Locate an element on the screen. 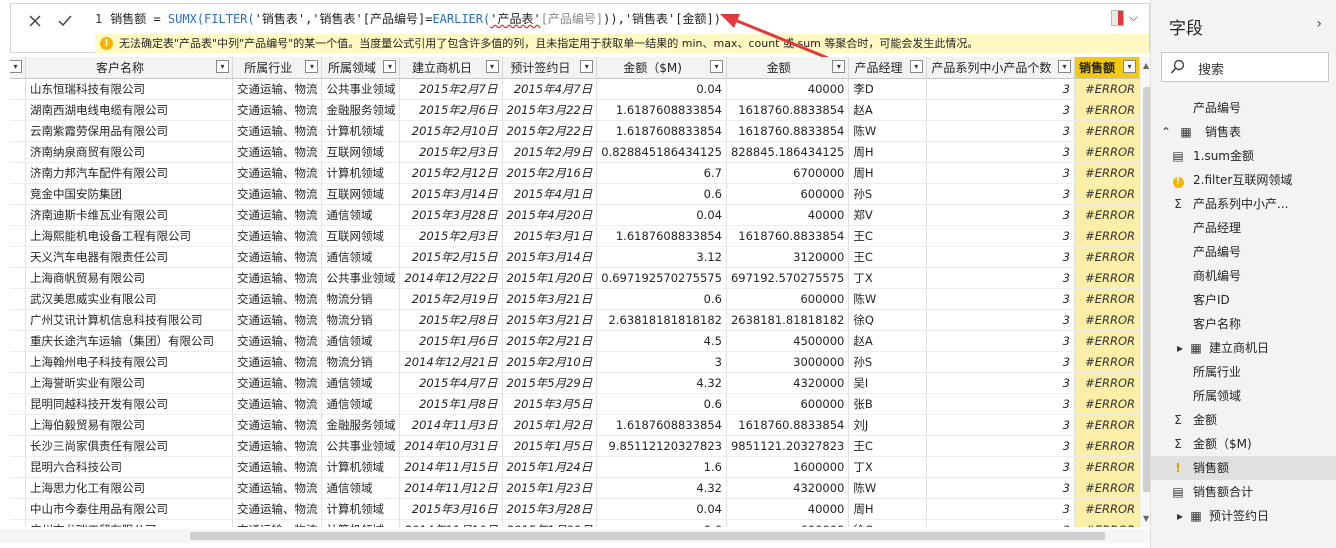 The image size is (1336, 548). commit-check-icon is located at coordinates (65, 21).